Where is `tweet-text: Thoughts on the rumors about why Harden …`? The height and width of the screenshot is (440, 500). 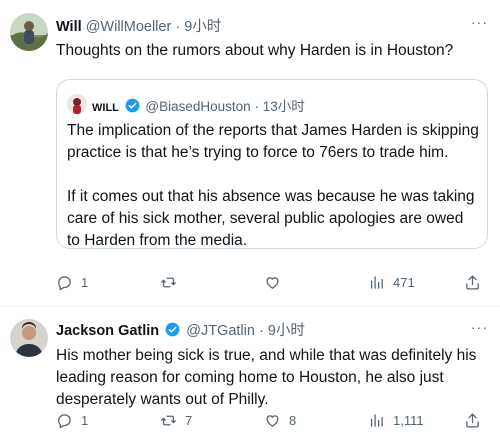 tweet-text: Thoughts on the rumors about why Harden … is located at coordinates (255, 50).